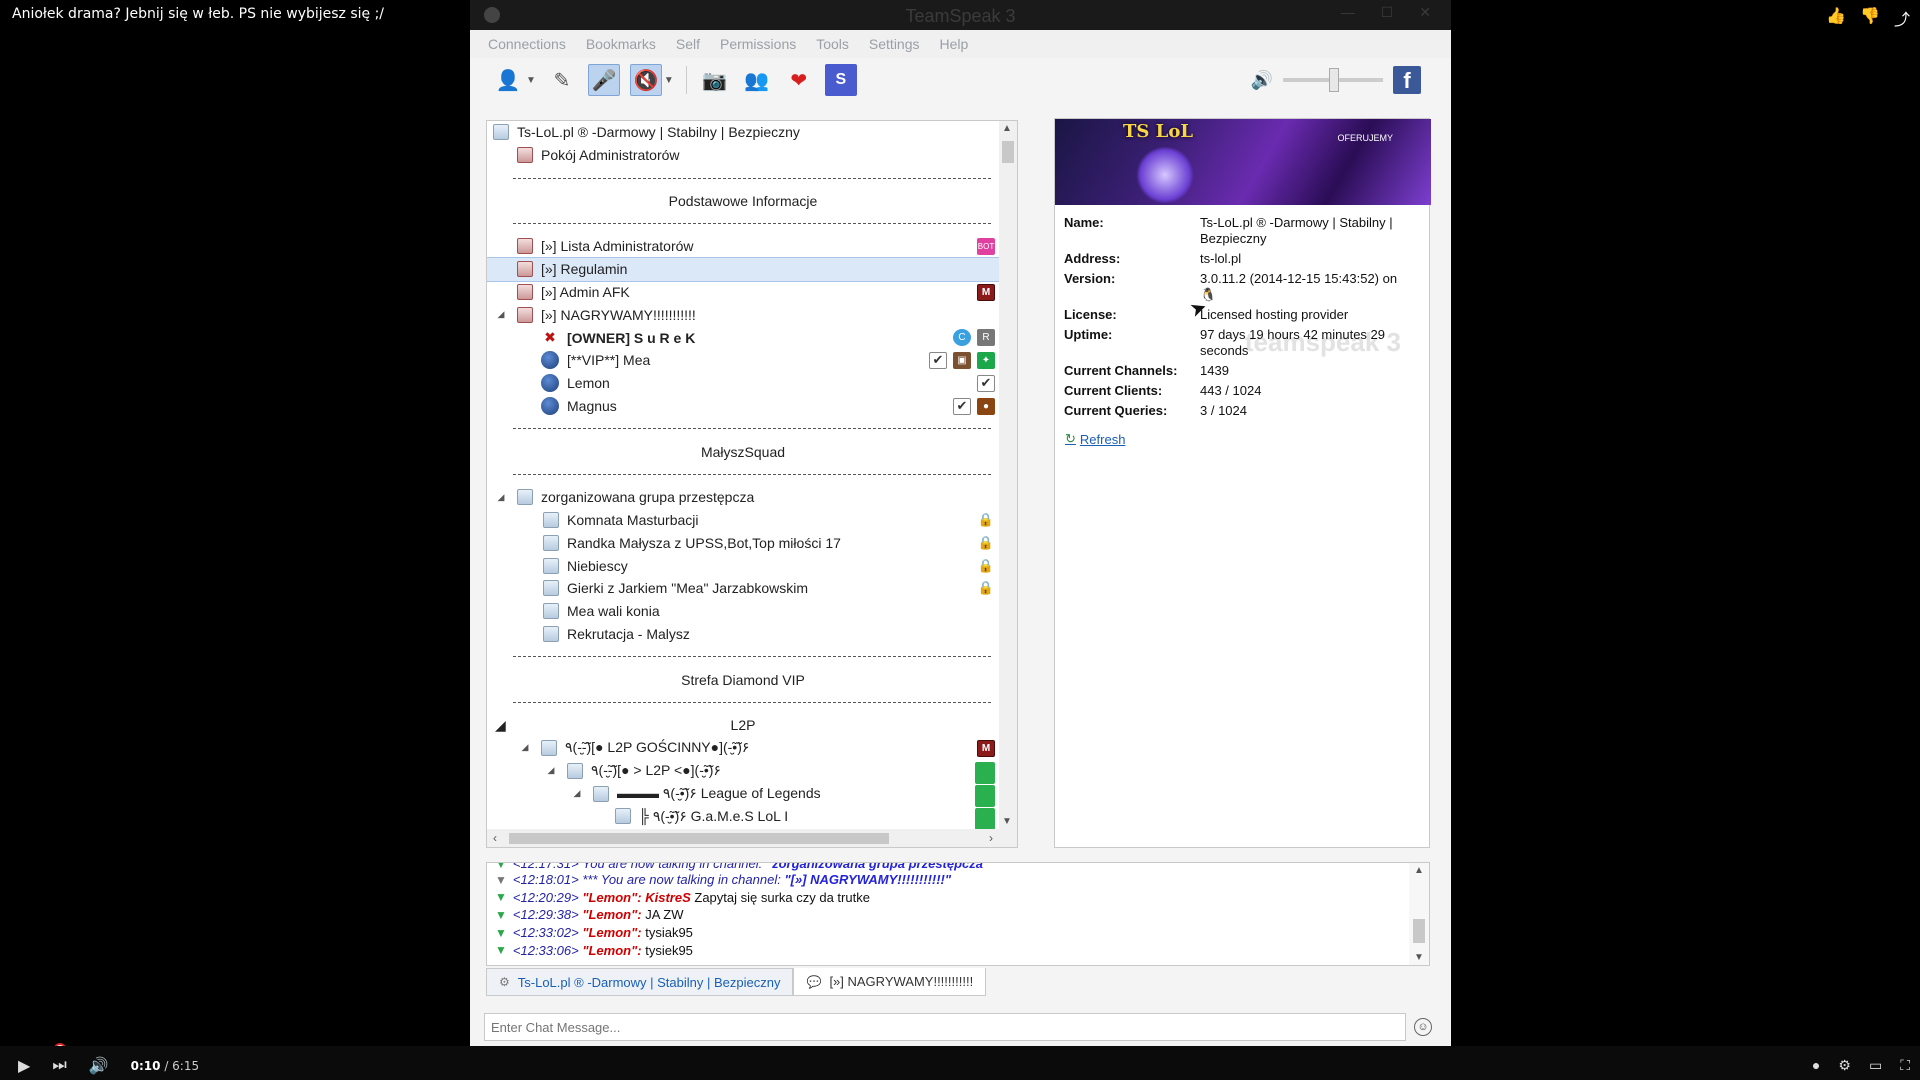 Image resolution: width=1920 pixels, height=1080 pixels. What do you see at coordinates (508, 80) in the screenshot?
I see `connect-icon: 👤` at bounding box center [508, 80].